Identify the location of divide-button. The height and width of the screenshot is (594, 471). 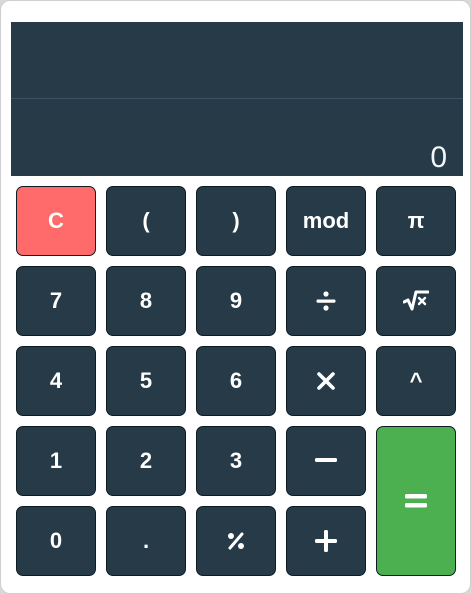
(326, 301).